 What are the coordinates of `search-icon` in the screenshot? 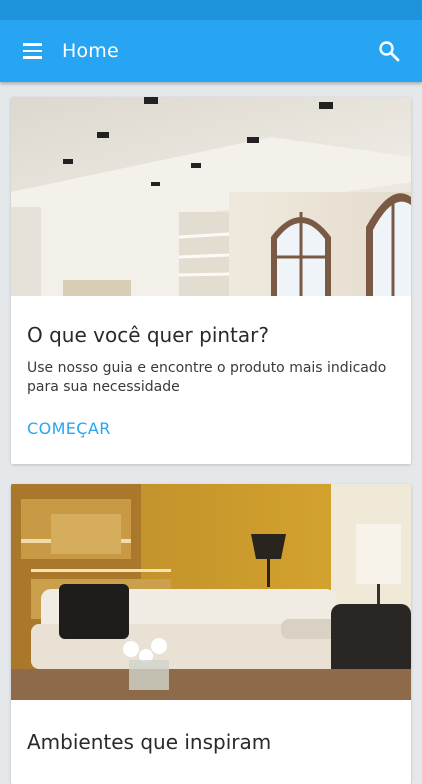 It's located at (389, 51).